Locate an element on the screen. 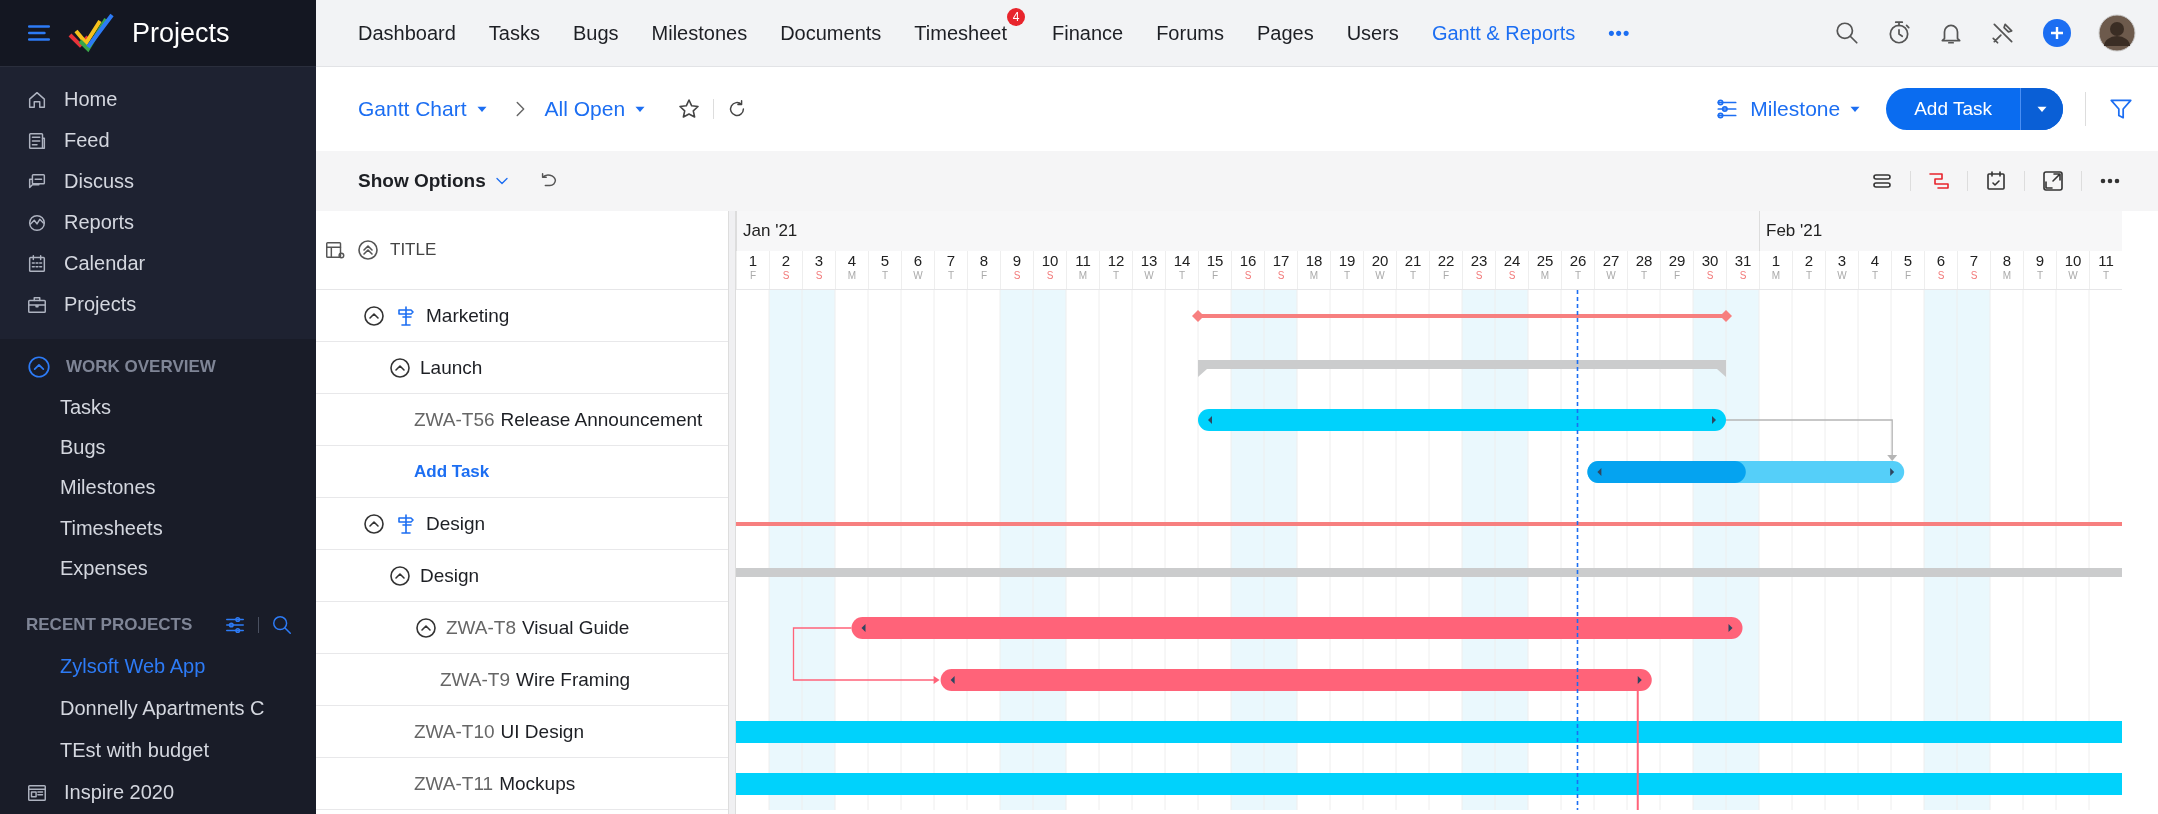  nav-item: Calendar is located at coordinates (73, 263).